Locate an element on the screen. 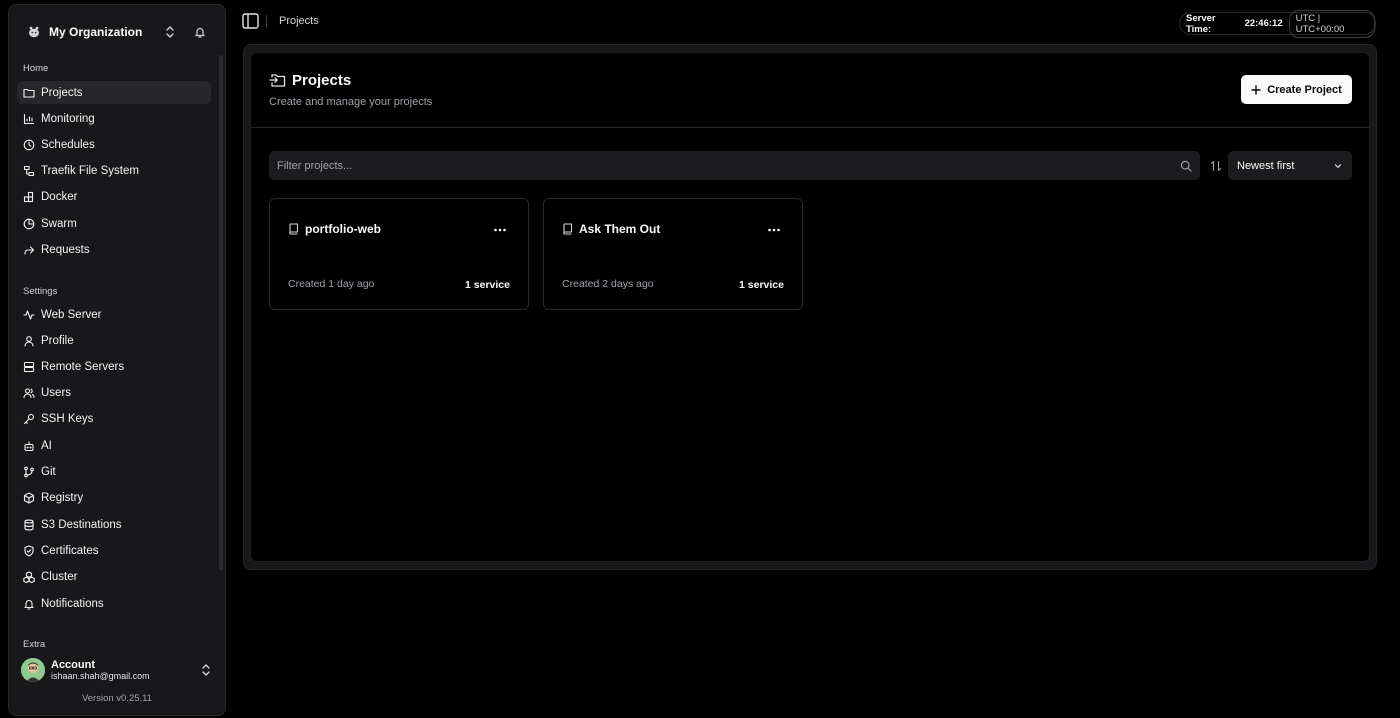 The image size is (1400, 718). sidebar-item-monitoring: Monitoring is located at coordinates (114, 118).